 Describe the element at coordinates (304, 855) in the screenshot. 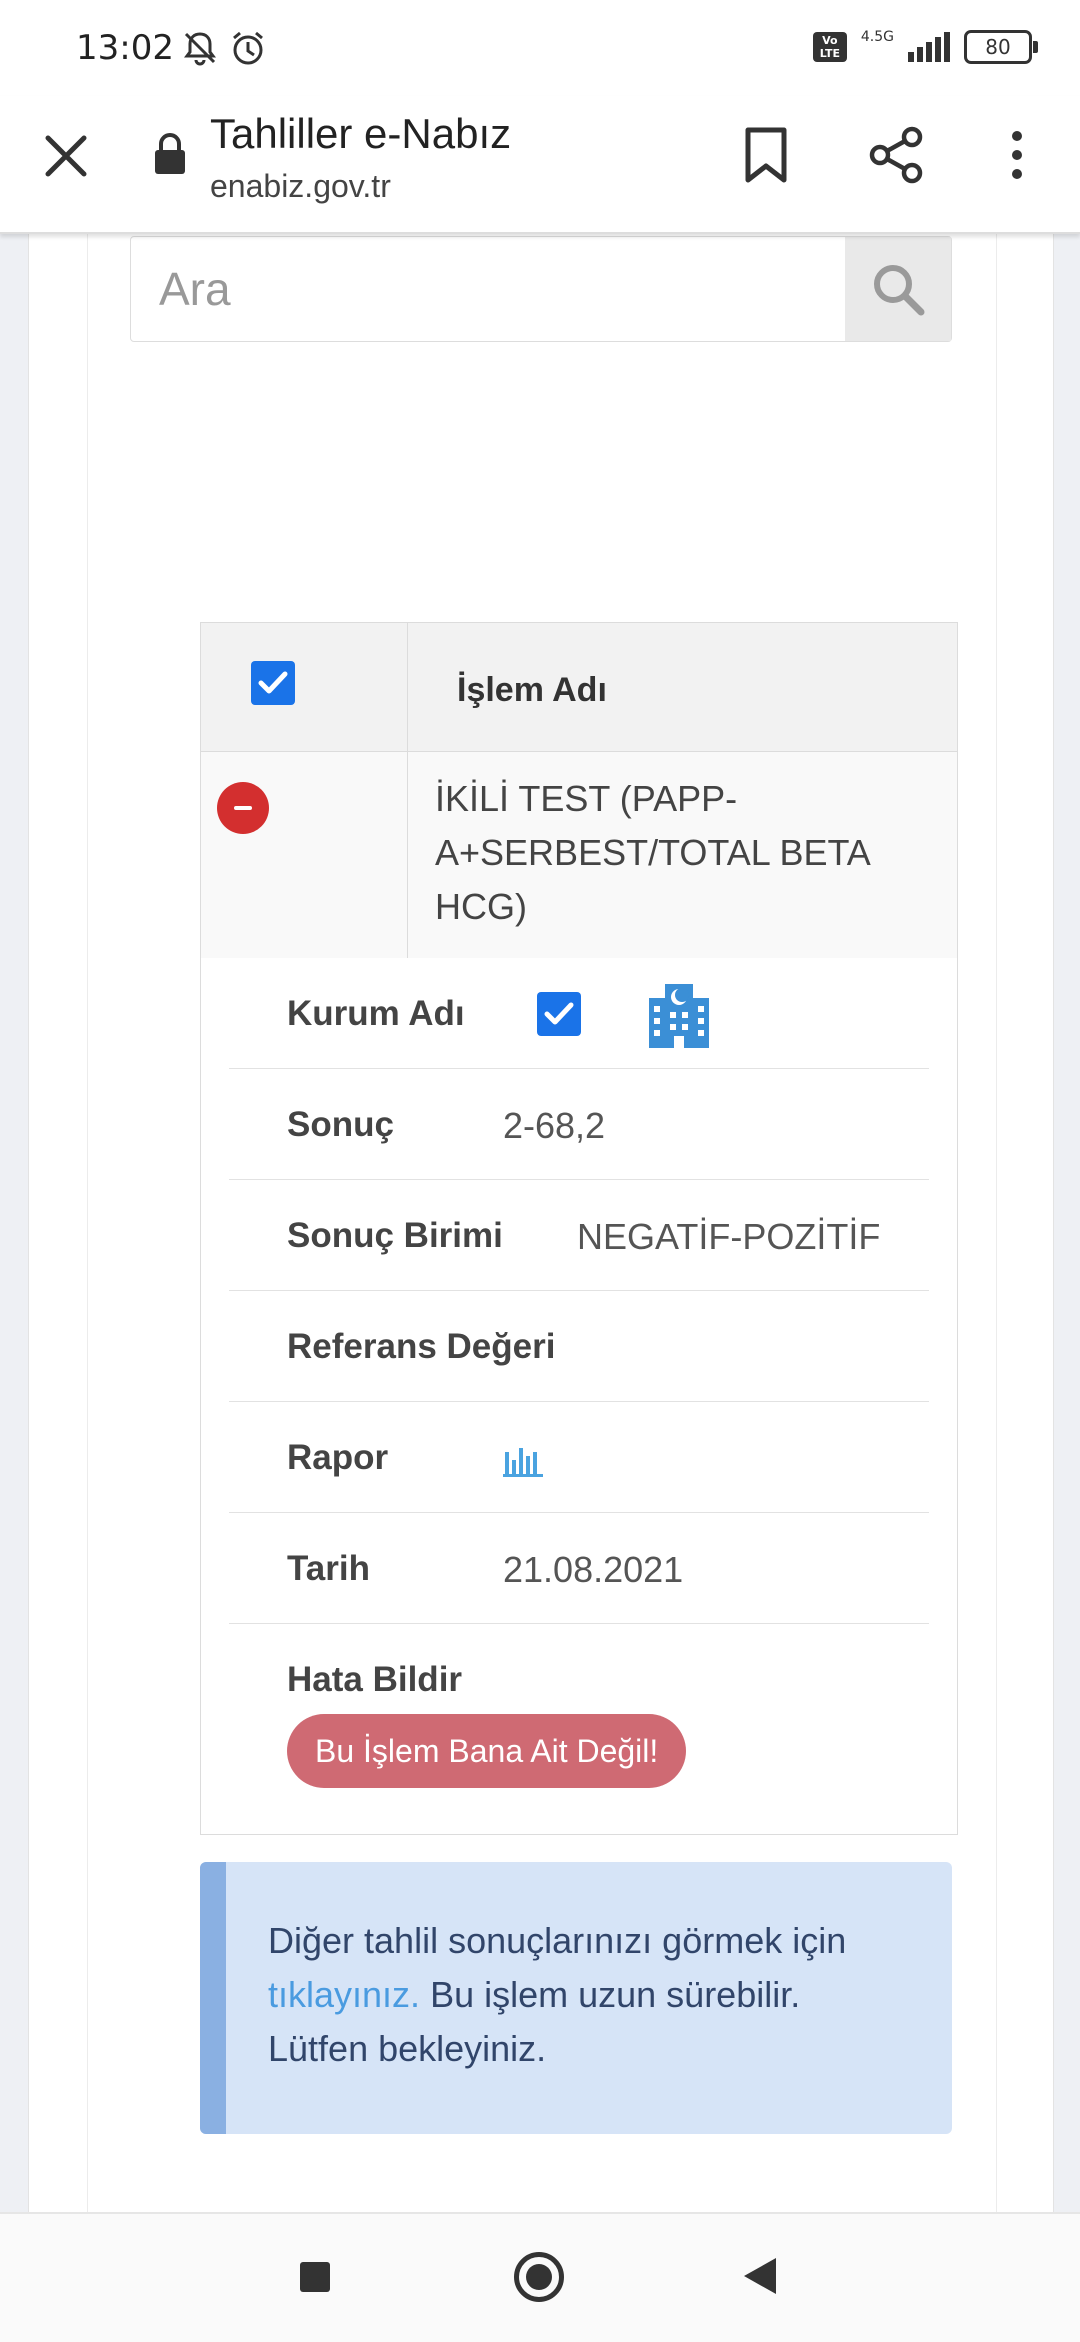

I see `row-toggle-cell` at that location.